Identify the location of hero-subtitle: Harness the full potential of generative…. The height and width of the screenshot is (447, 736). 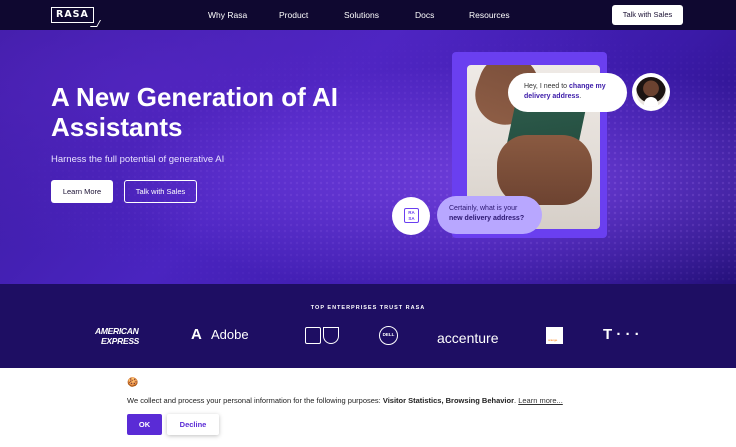
(138, 159).